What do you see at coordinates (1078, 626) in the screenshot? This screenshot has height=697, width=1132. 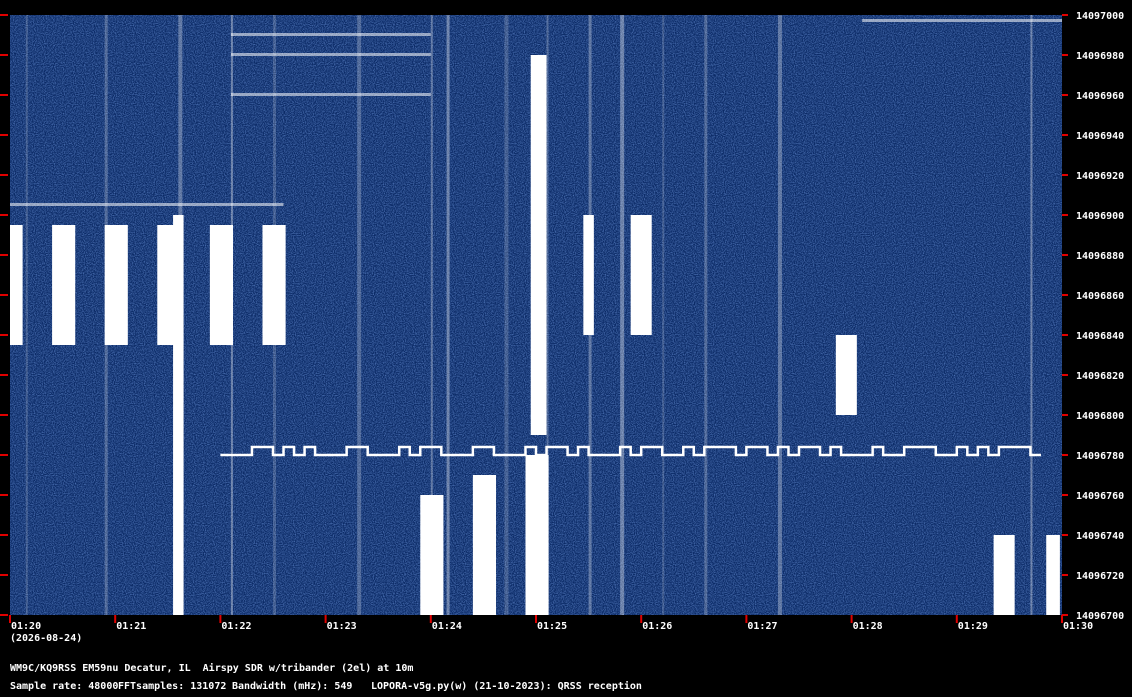 I see `x-tick-label: 01:30` at bounding box center [1078, 626].